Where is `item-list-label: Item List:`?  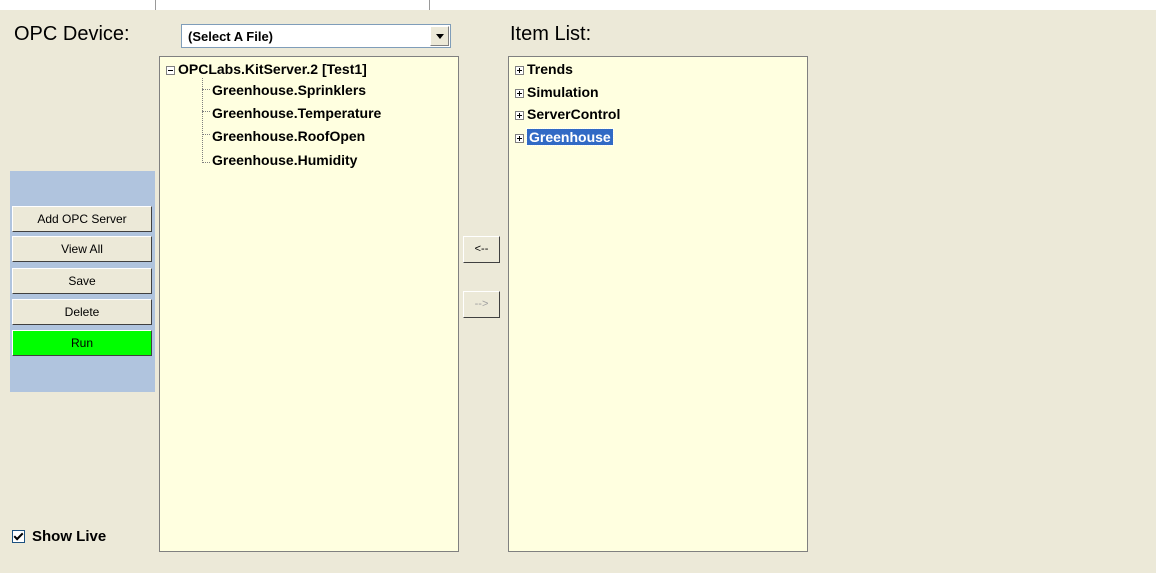
item-list-label: Item List: is located at coordinates (551, 34).